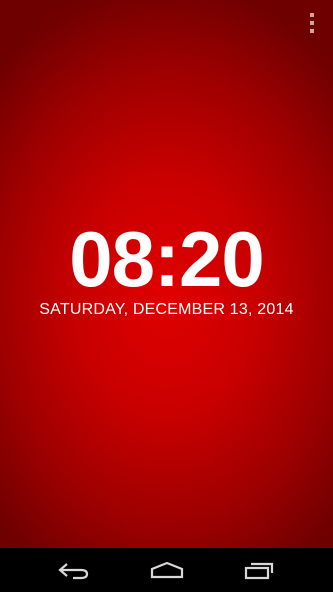  I want to click on back-icon, so click(73, 571).